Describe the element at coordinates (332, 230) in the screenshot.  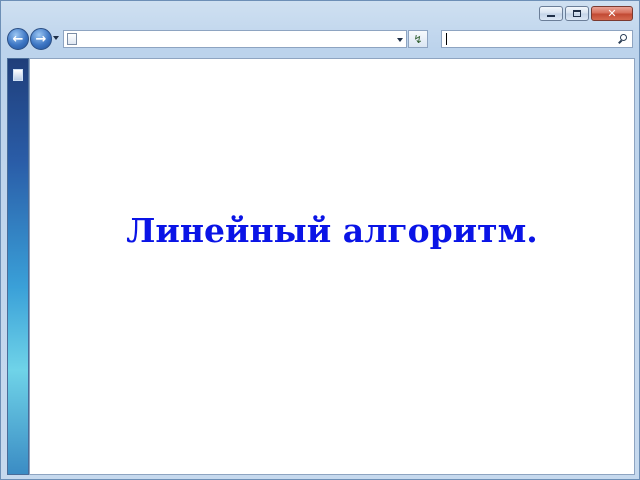
I see `slide-title: Линейный алгоритм.` at that location.